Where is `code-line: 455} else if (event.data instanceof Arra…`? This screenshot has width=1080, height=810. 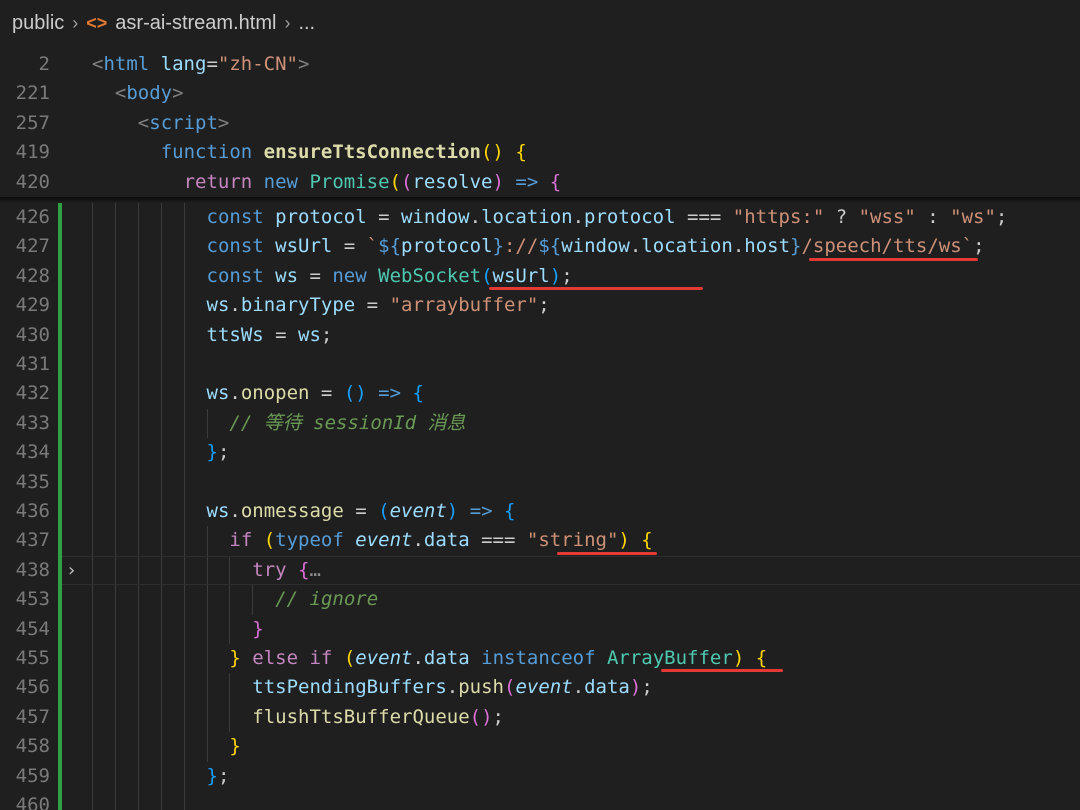 code-line: 455} else if (event.data instanceof Arra… is located at coordinates (540, 658).